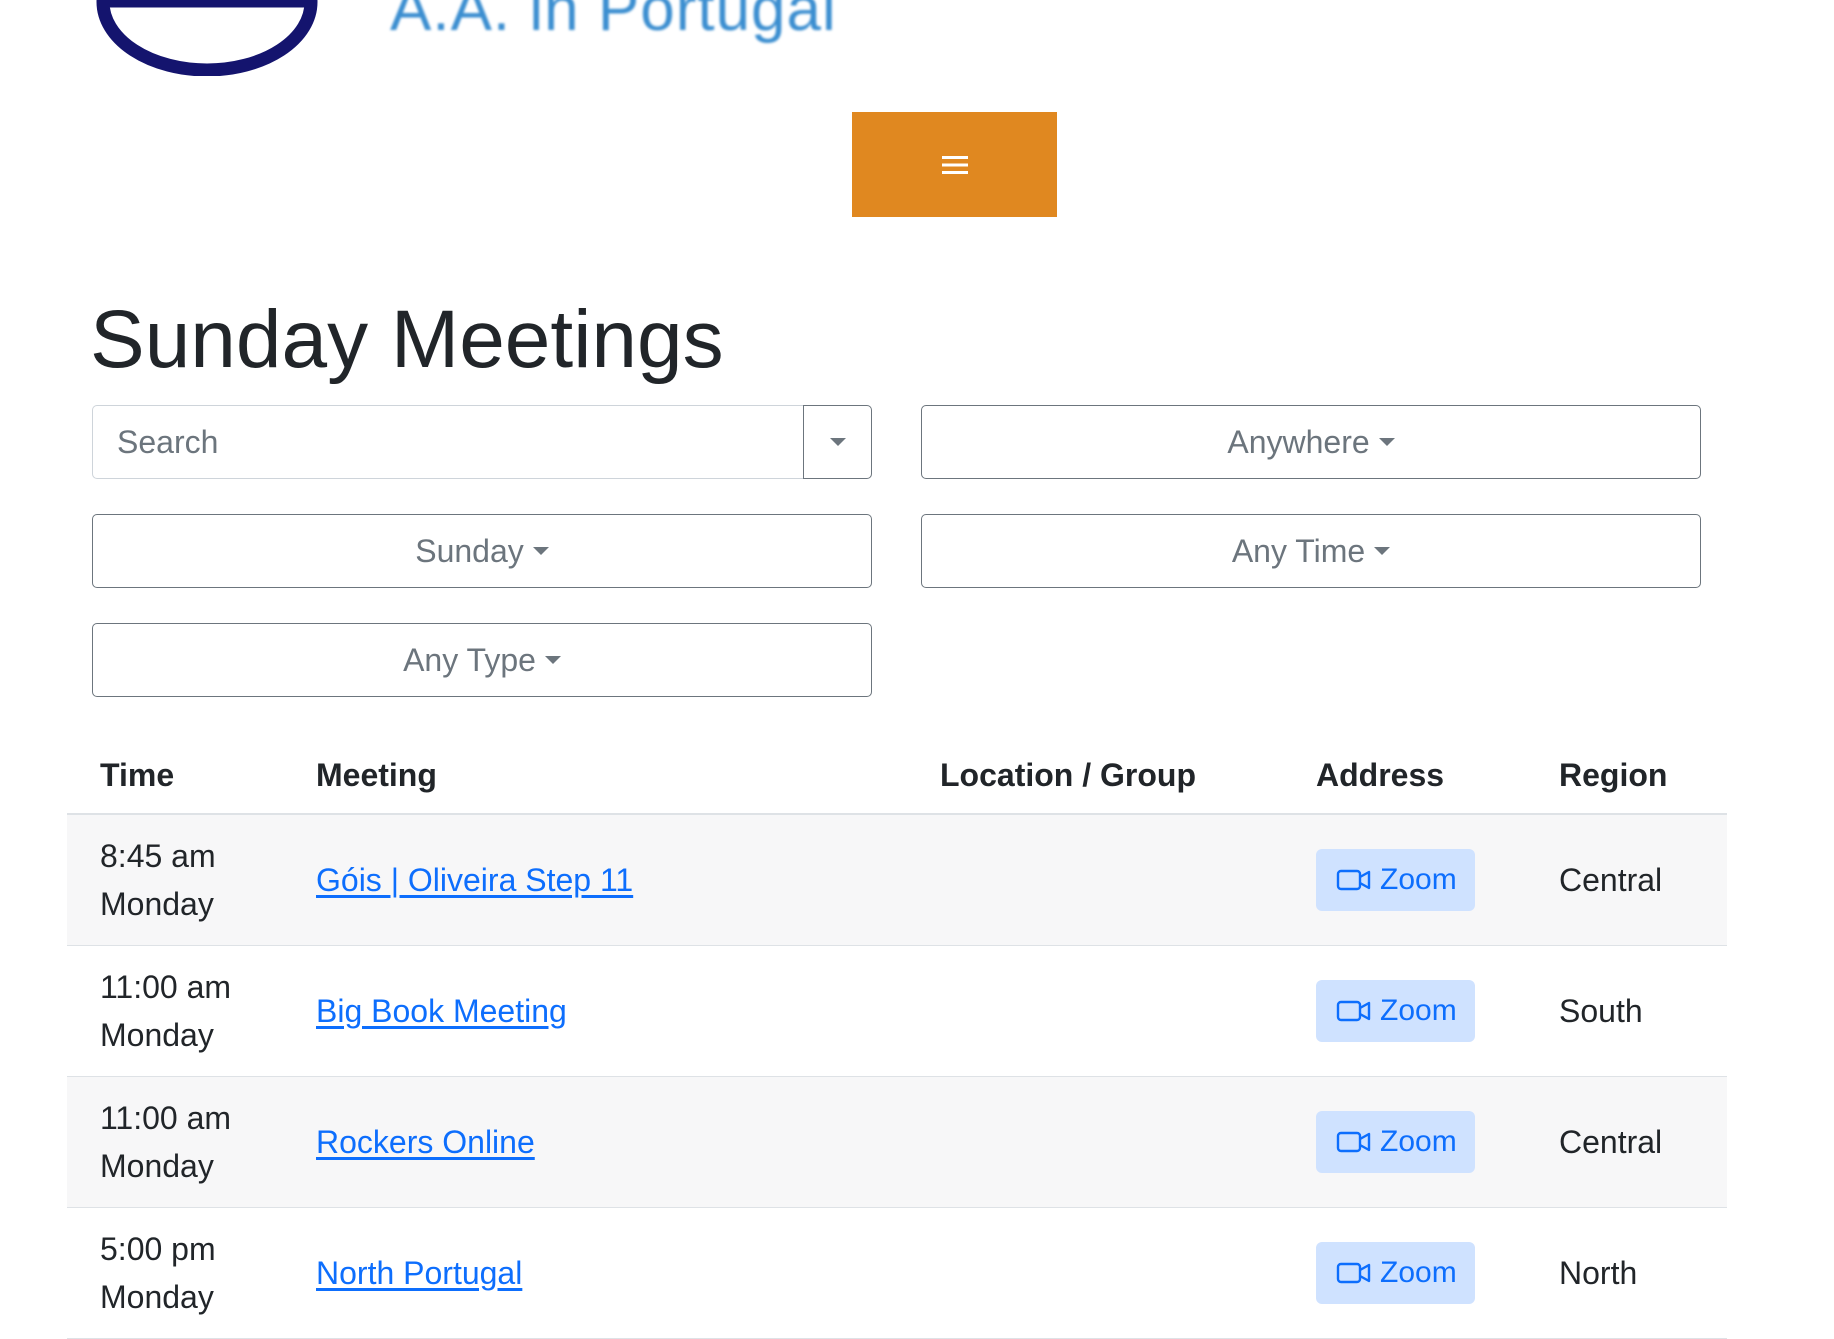  What do you see at coordinates (628, 1273) in the screenshot?
I see `meeting-cell: North Portugal` at bounding box center [628, 1273].